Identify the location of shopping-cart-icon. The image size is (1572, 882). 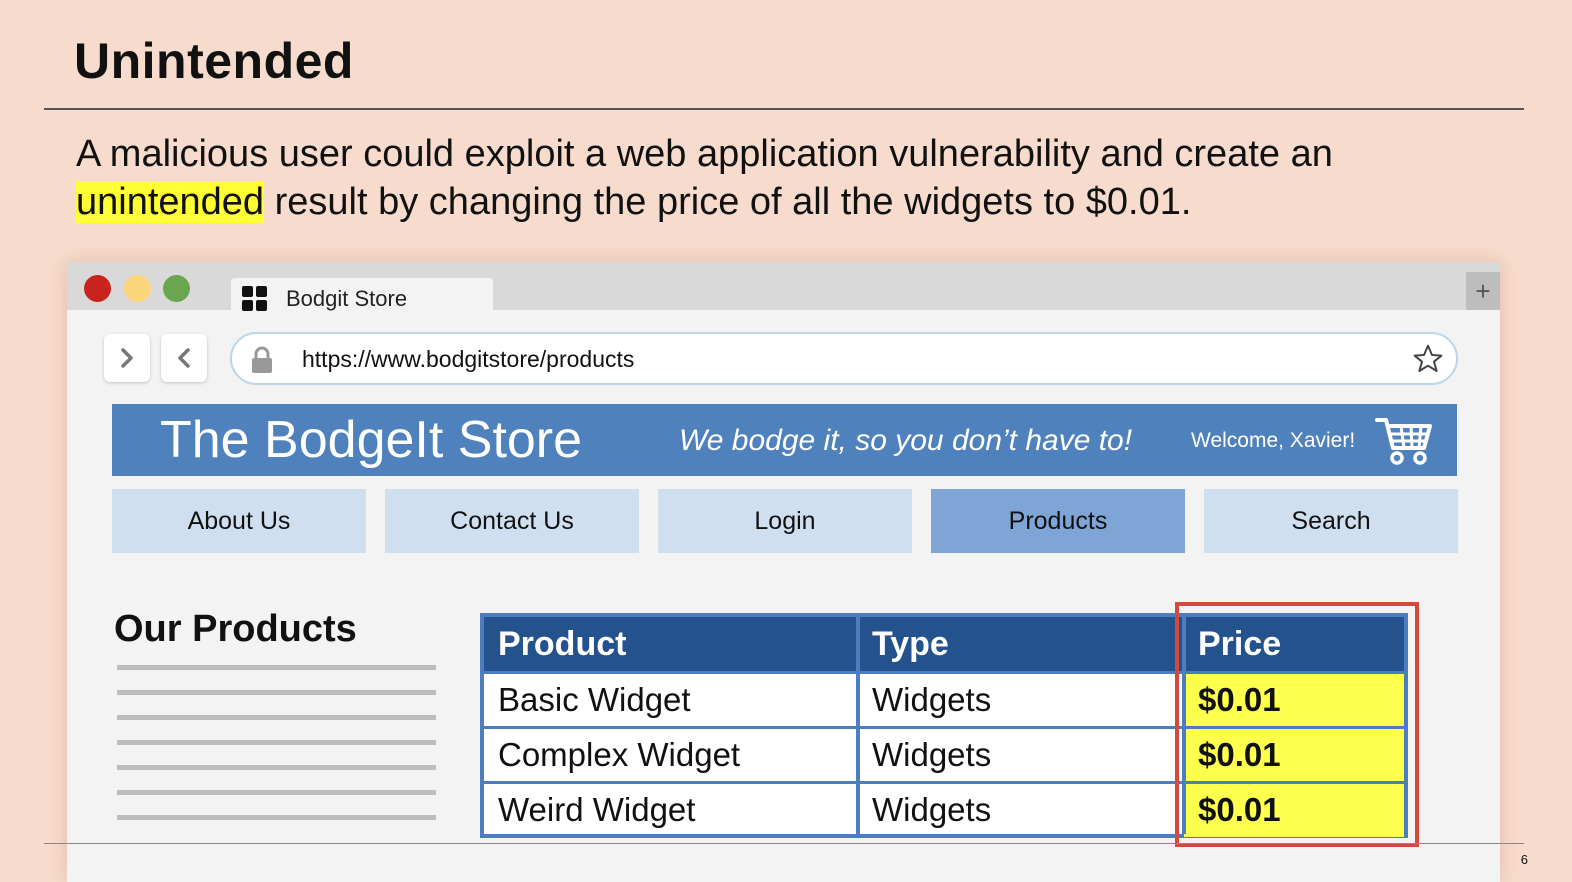
(1404, 440).